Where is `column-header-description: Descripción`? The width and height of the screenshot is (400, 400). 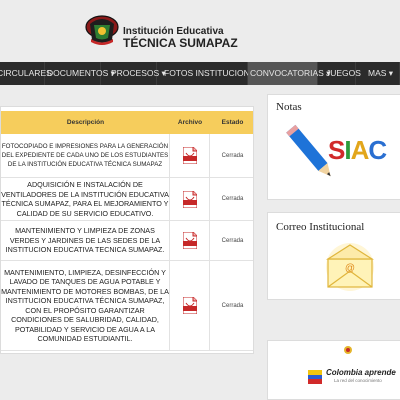
column-header-description: Descripción is located at coordinates (85, 122).